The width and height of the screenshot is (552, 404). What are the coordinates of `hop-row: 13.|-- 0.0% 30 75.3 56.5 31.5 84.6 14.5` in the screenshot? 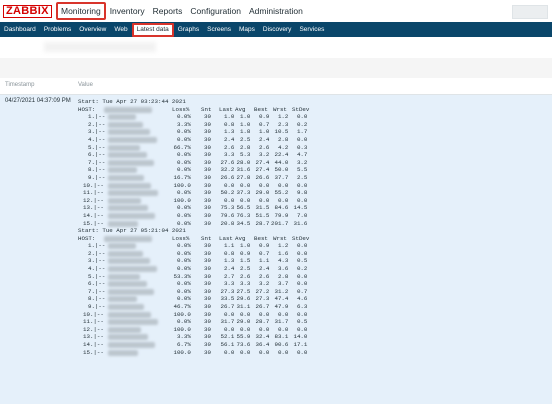 It's located at (192, 208).